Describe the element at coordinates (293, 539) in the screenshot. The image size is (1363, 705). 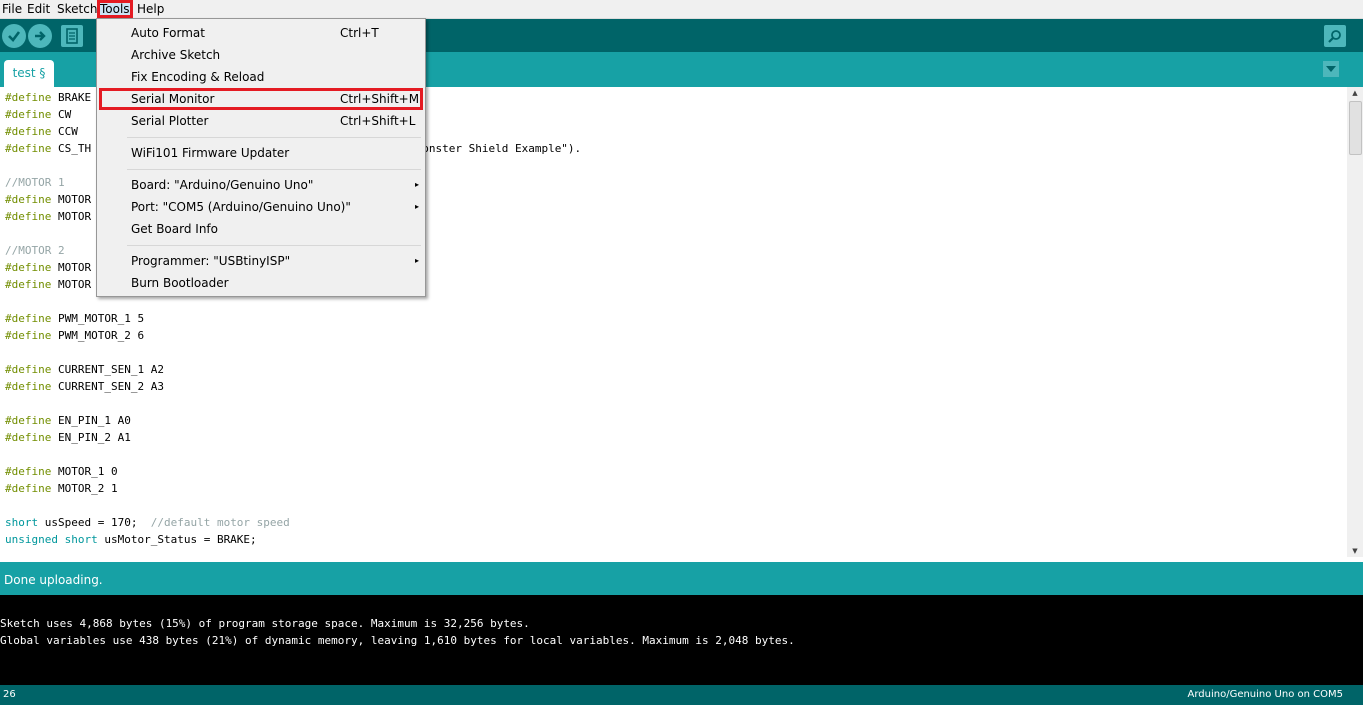
I see `code-line: unsigned short usMotor_Status = BRAKE;` at that location.